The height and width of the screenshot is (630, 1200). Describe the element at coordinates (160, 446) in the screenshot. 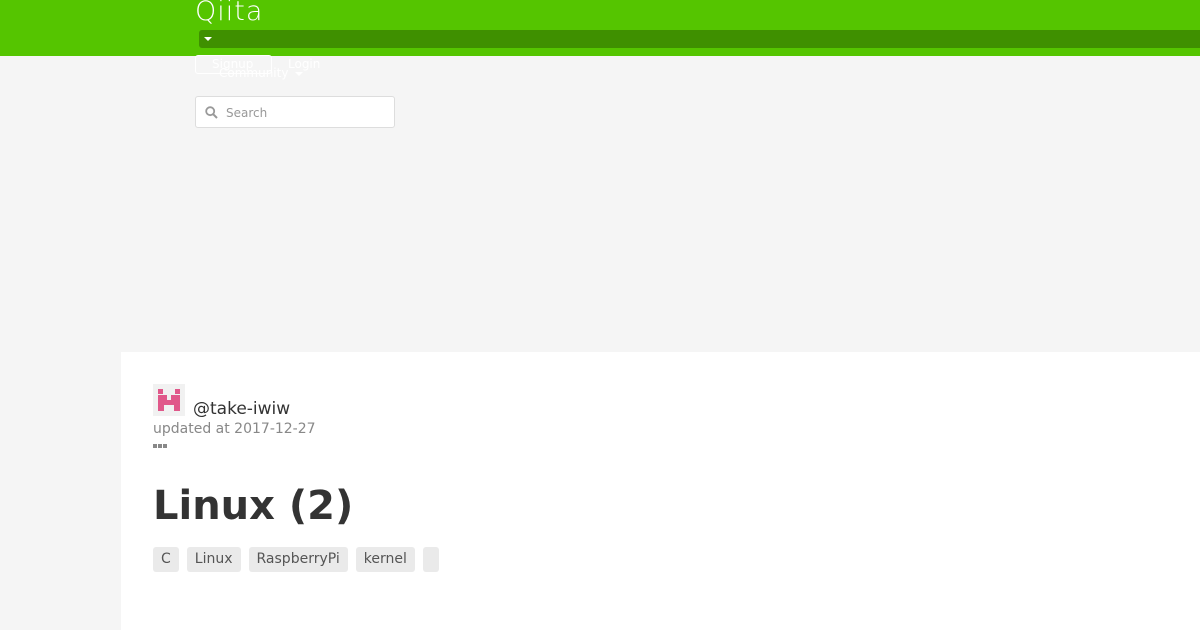

I see `more-dots-icon` at that location.